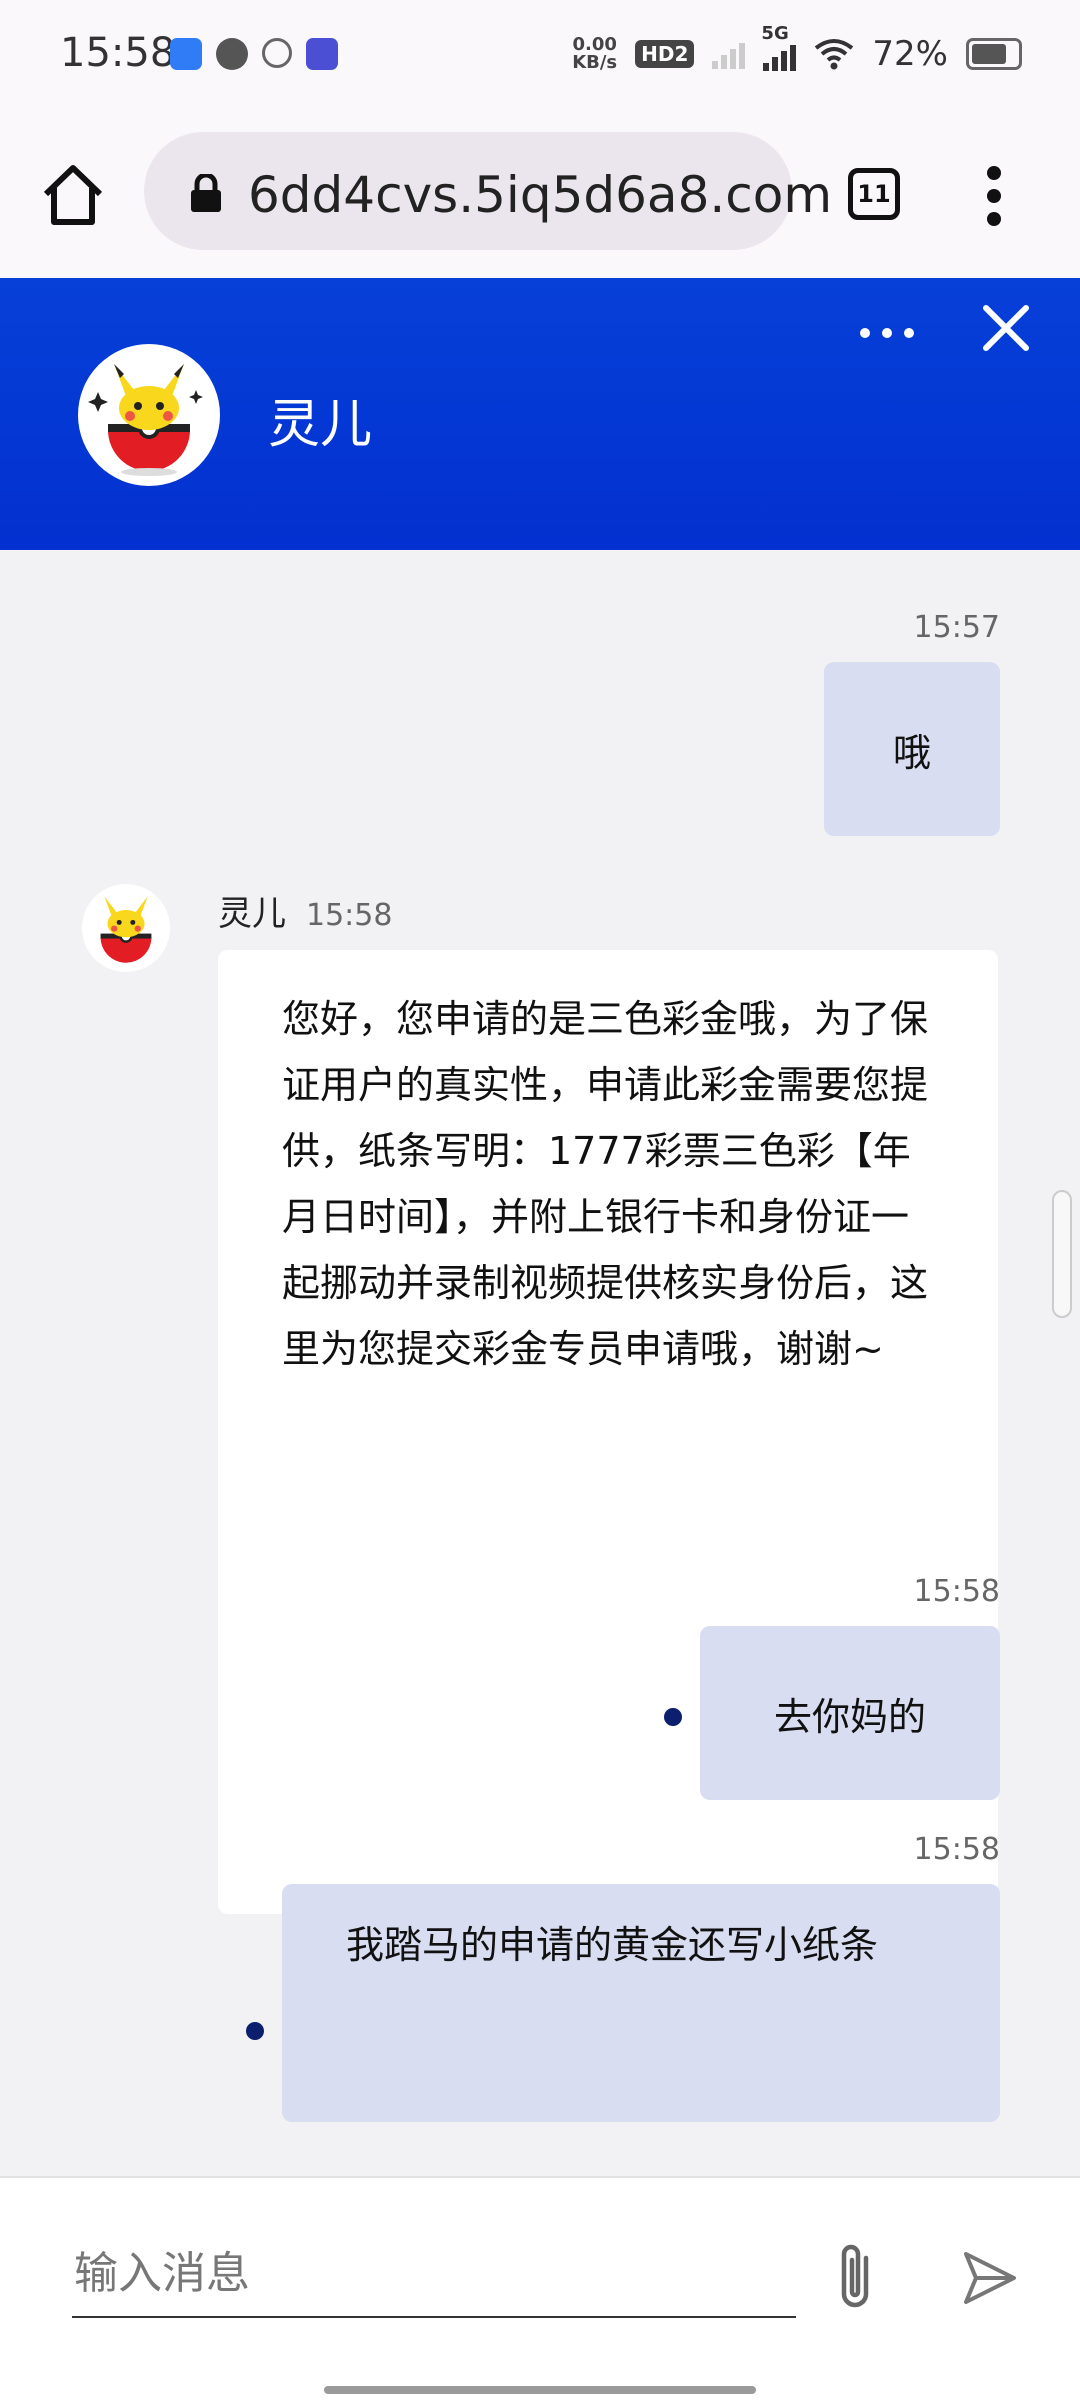  What do you see at coordinates (849, 1716) in the screenshot?
I see `message-text: 去你妈的` at bounding box center [849, 1716].